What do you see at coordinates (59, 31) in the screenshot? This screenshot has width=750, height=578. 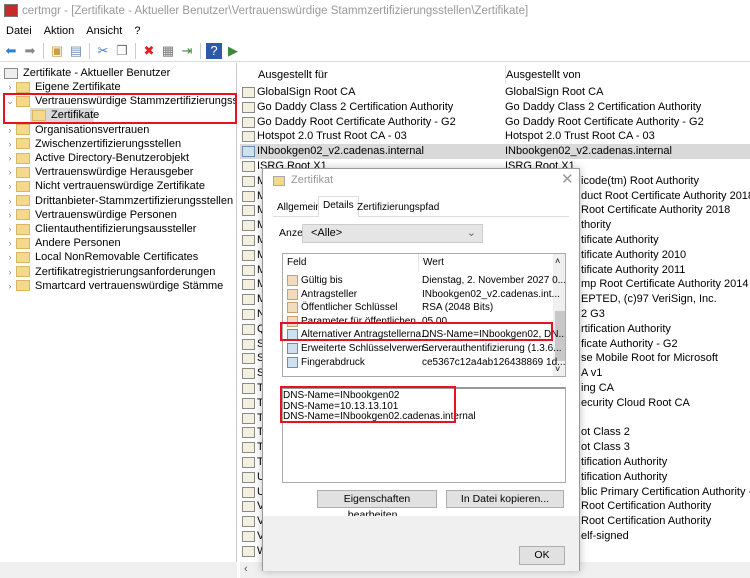 I see `menu-1: Aktion` at bounding box center [59, 31].